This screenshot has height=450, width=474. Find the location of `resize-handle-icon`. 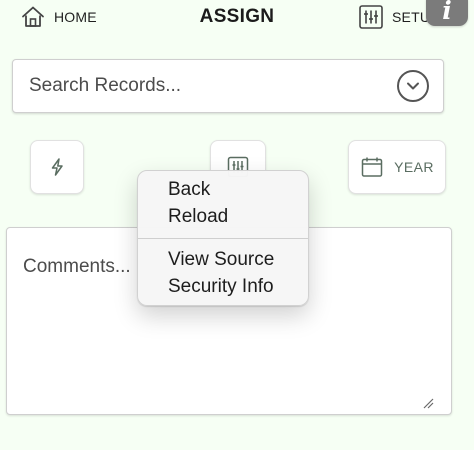

resize-handle-icon is located at coordinates (428, 403).